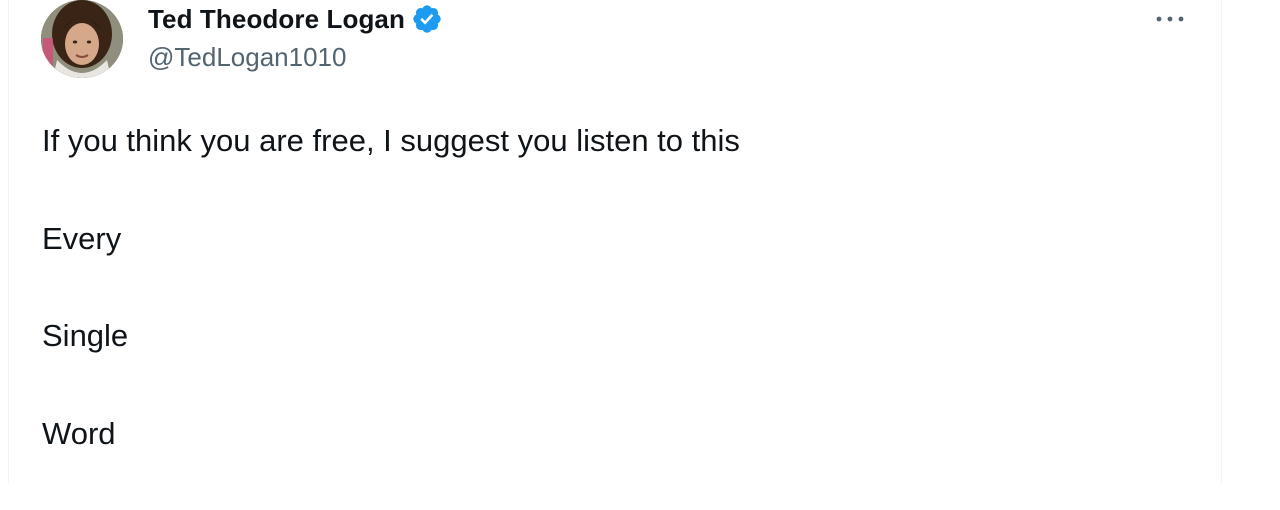  What do you see at coordinates (427, 19) in the screenshot?
I see `verified-badge-icon` at bounding box center [427, 19].